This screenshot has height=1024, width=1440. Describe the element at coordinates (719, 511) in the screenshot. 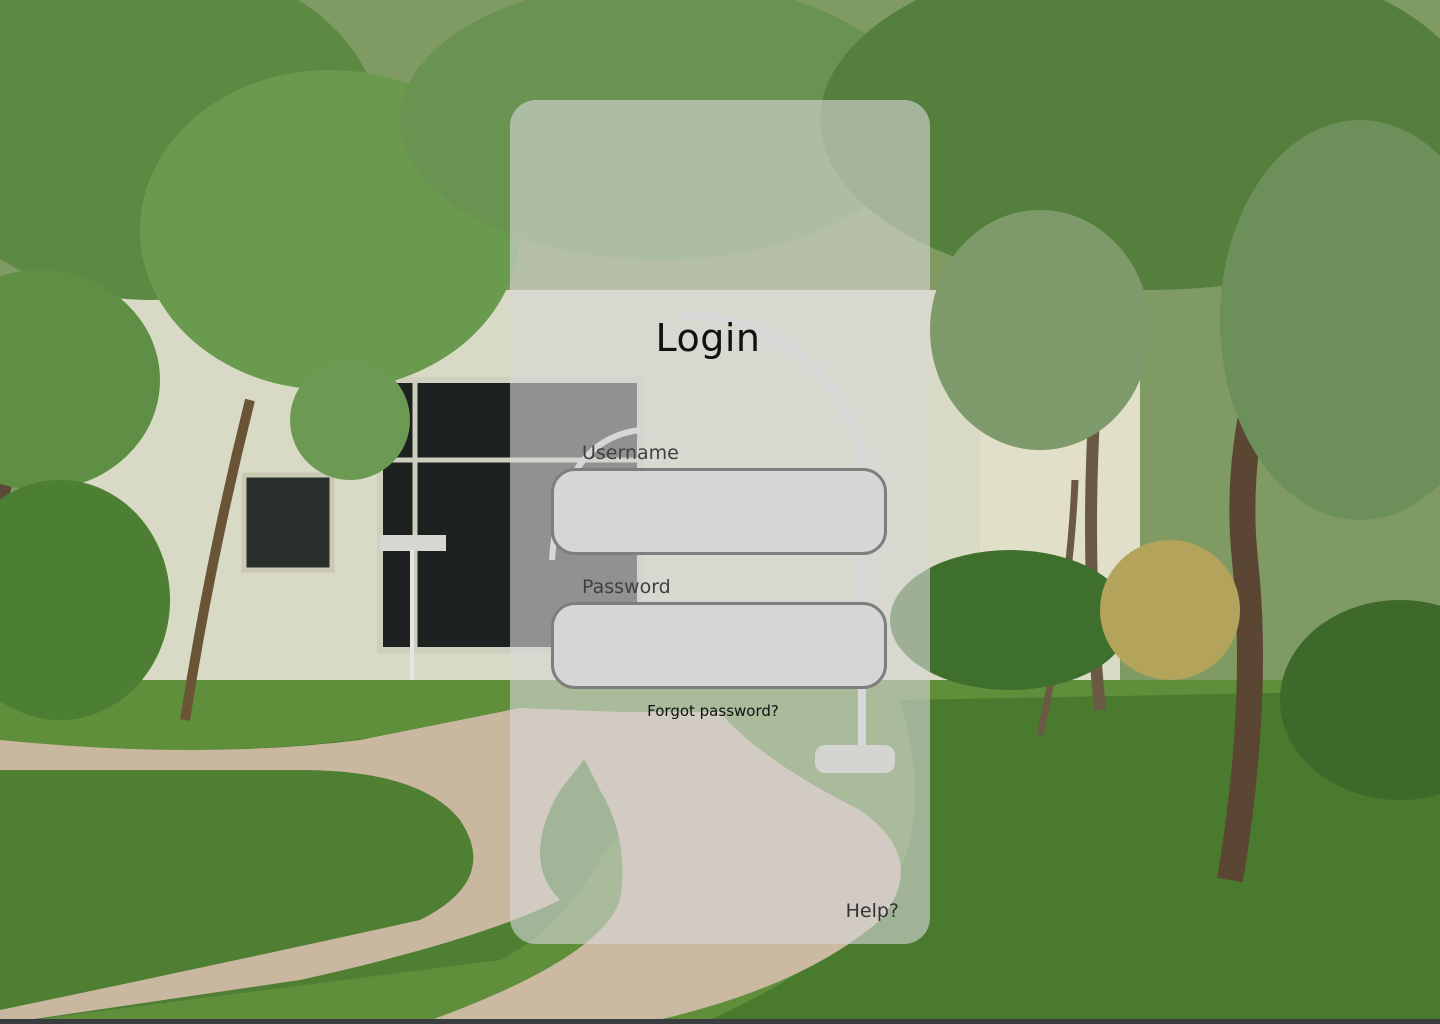

I see `username-input` at that location.